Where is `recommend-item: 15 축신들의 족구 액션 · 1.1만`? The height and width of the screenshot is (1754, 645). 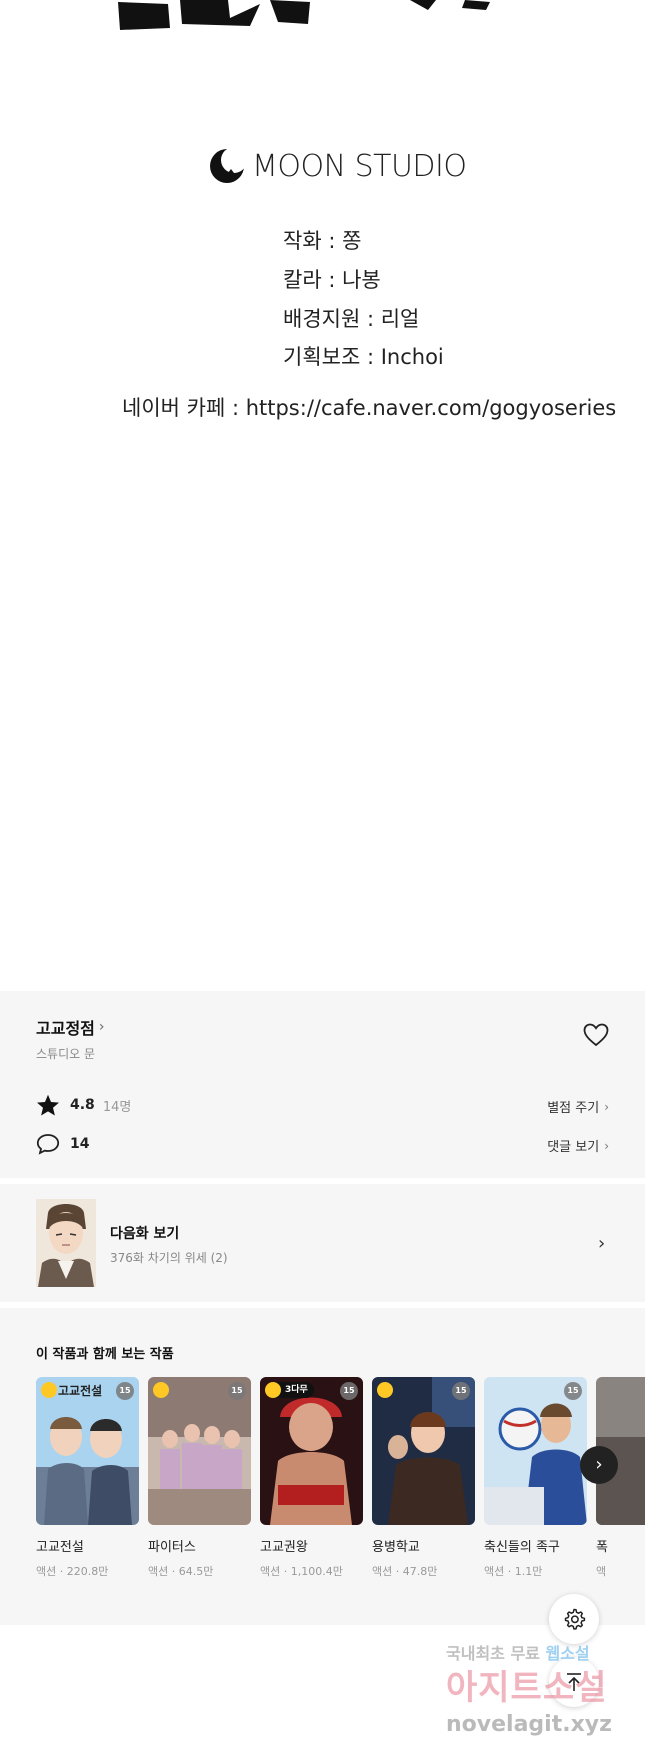
recommend-item: 15 축신들의 족구 액션 · 1.1만 is located at coordinates (535, 1478).